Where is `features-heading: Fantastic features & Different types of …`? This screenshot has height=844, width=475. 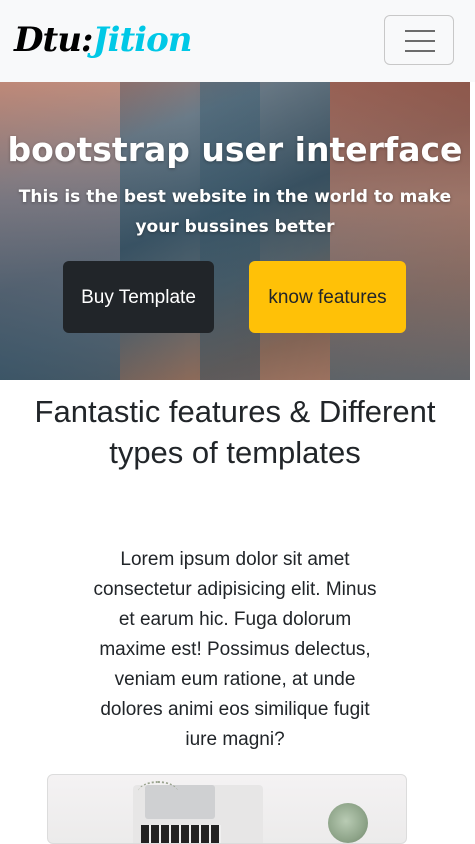 features-heading: Fantastic features & Different types of … is located at coordinates (235, 432).